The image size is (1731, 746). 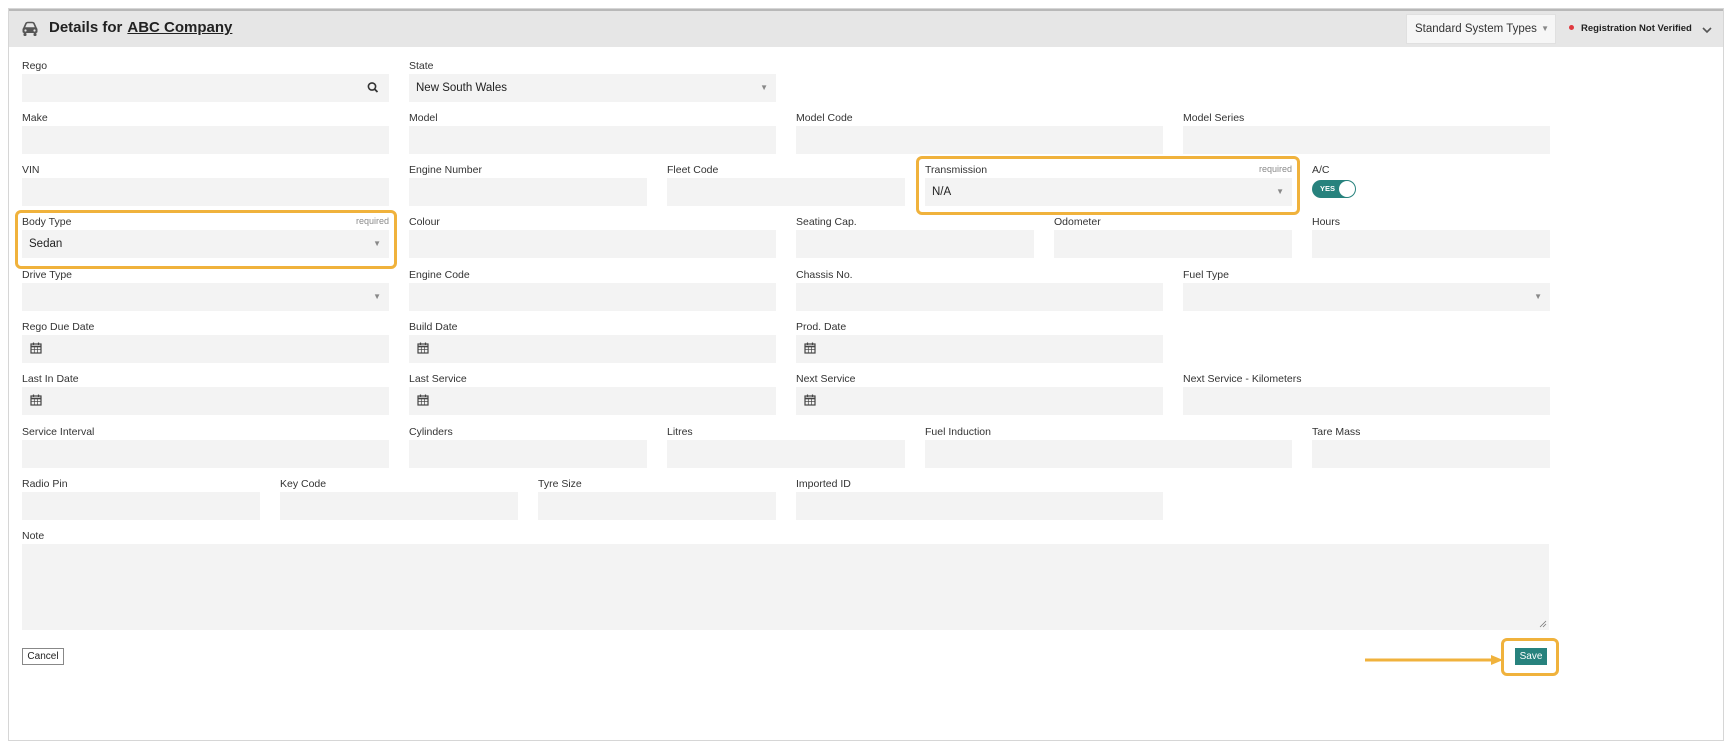 I want to click on fleet-code-label: Fleet Code, so click(x=693, y=170).